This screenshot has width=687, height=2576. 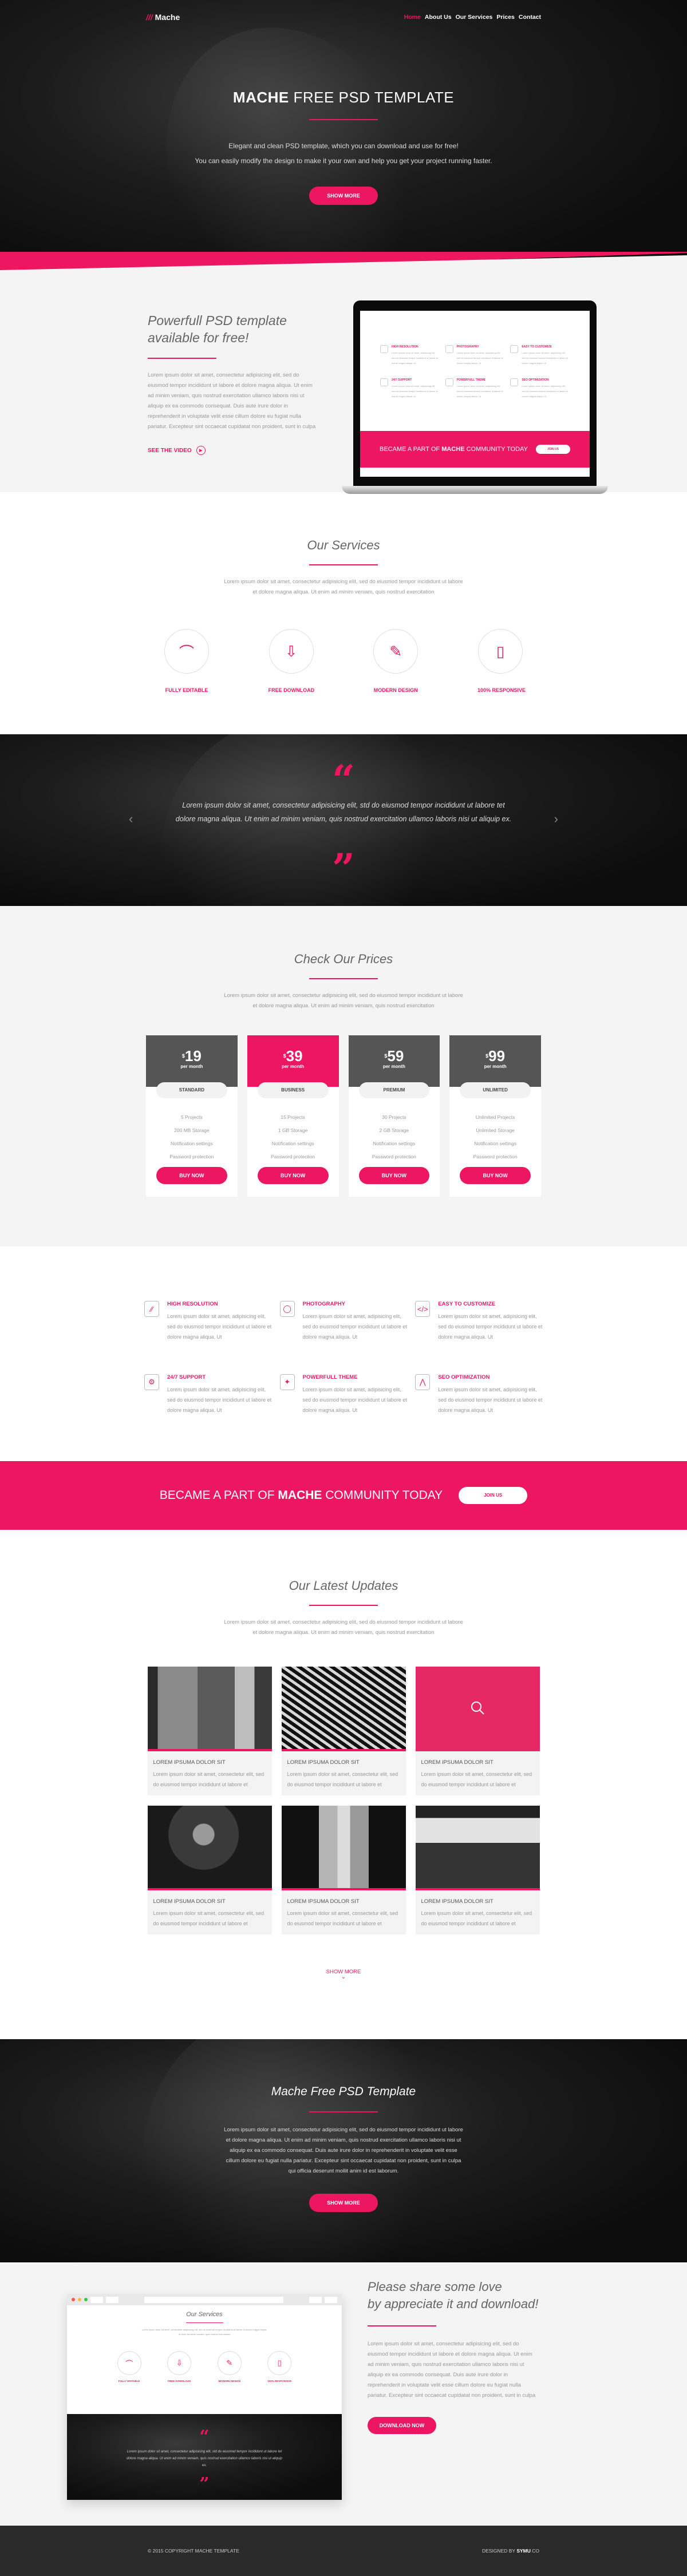 What do you see at coordinates (163, 17) in the screenshot?
I see `logo: ///Mache` at bounding box center [163, 17].